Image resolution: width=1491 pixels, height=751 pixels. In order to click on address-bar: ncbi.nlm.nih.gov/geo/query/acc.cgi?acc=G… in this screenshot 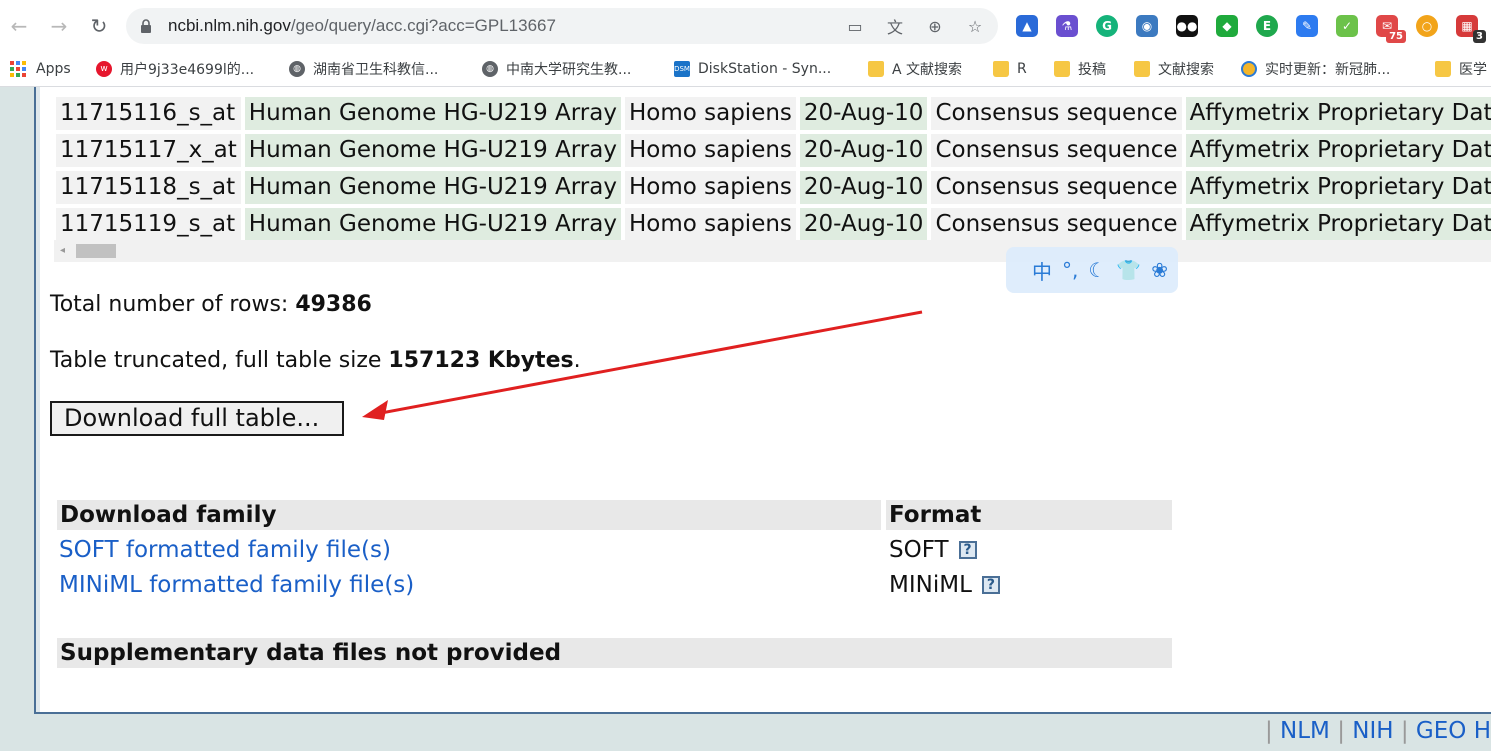, I will do `click(562, 26)`.